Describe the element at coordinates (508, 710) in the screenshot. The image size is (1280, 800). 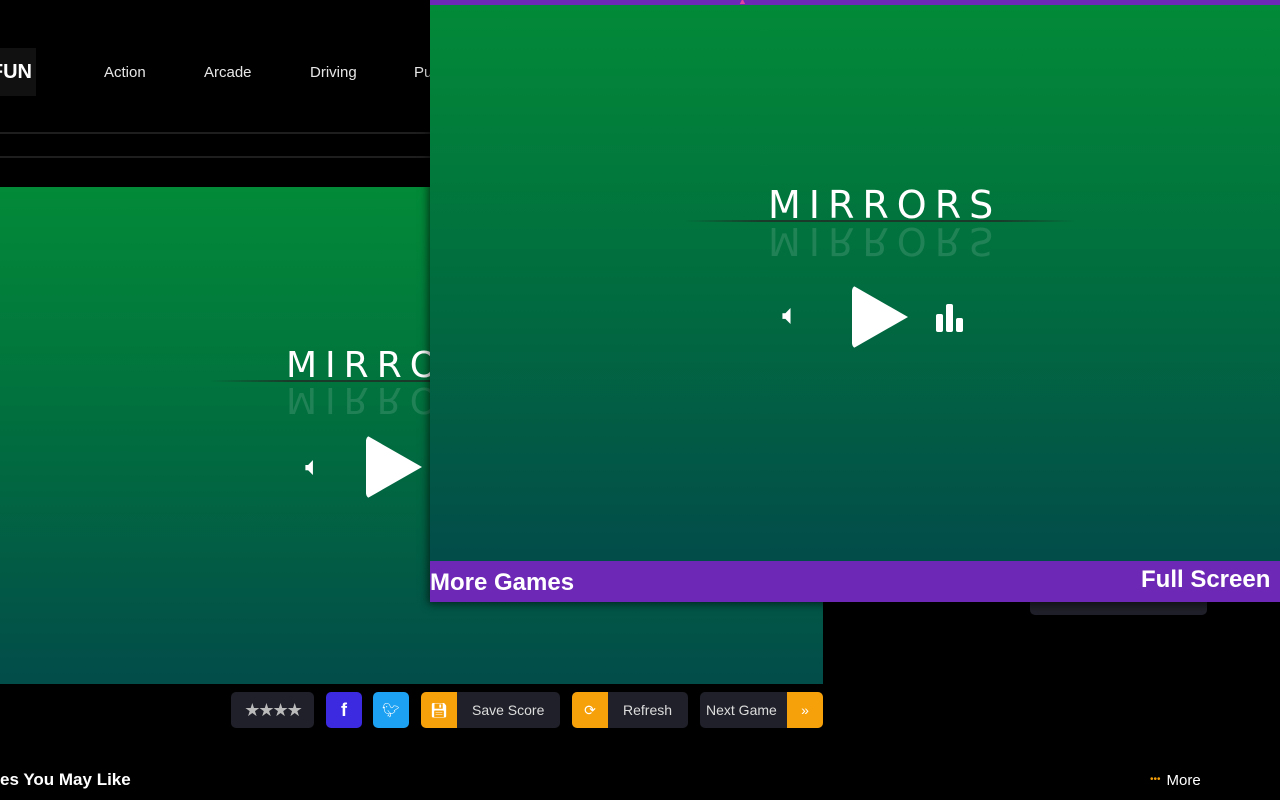
I see `save-score-label: Save Score` at that location.